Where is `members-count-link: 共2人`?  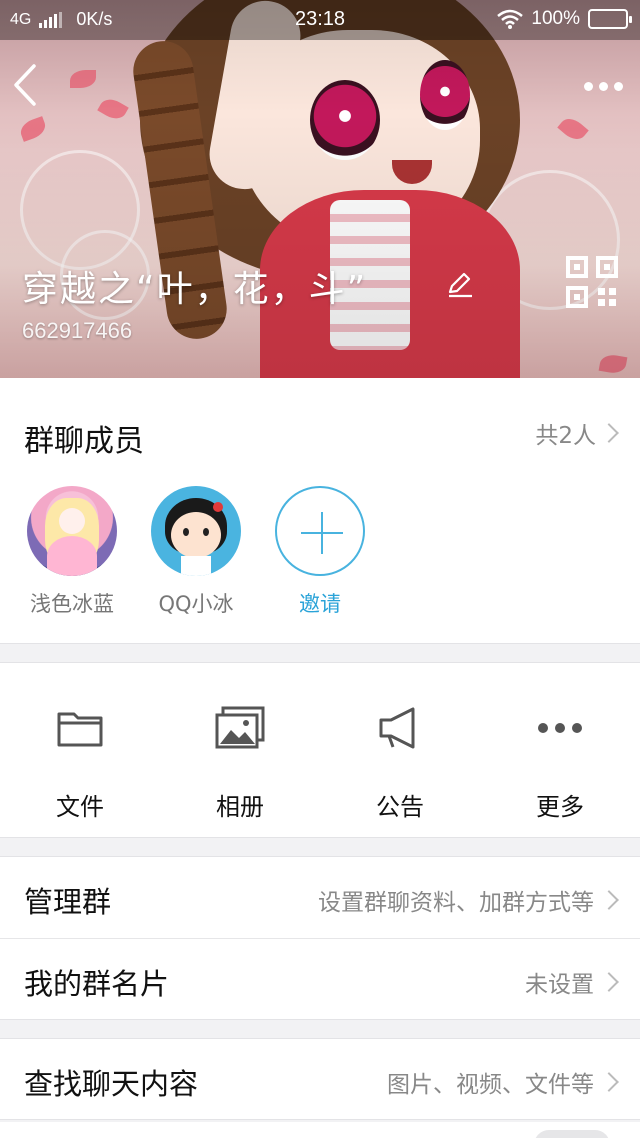
members-count-link: 共2人 is located at coordinates (577, 433).